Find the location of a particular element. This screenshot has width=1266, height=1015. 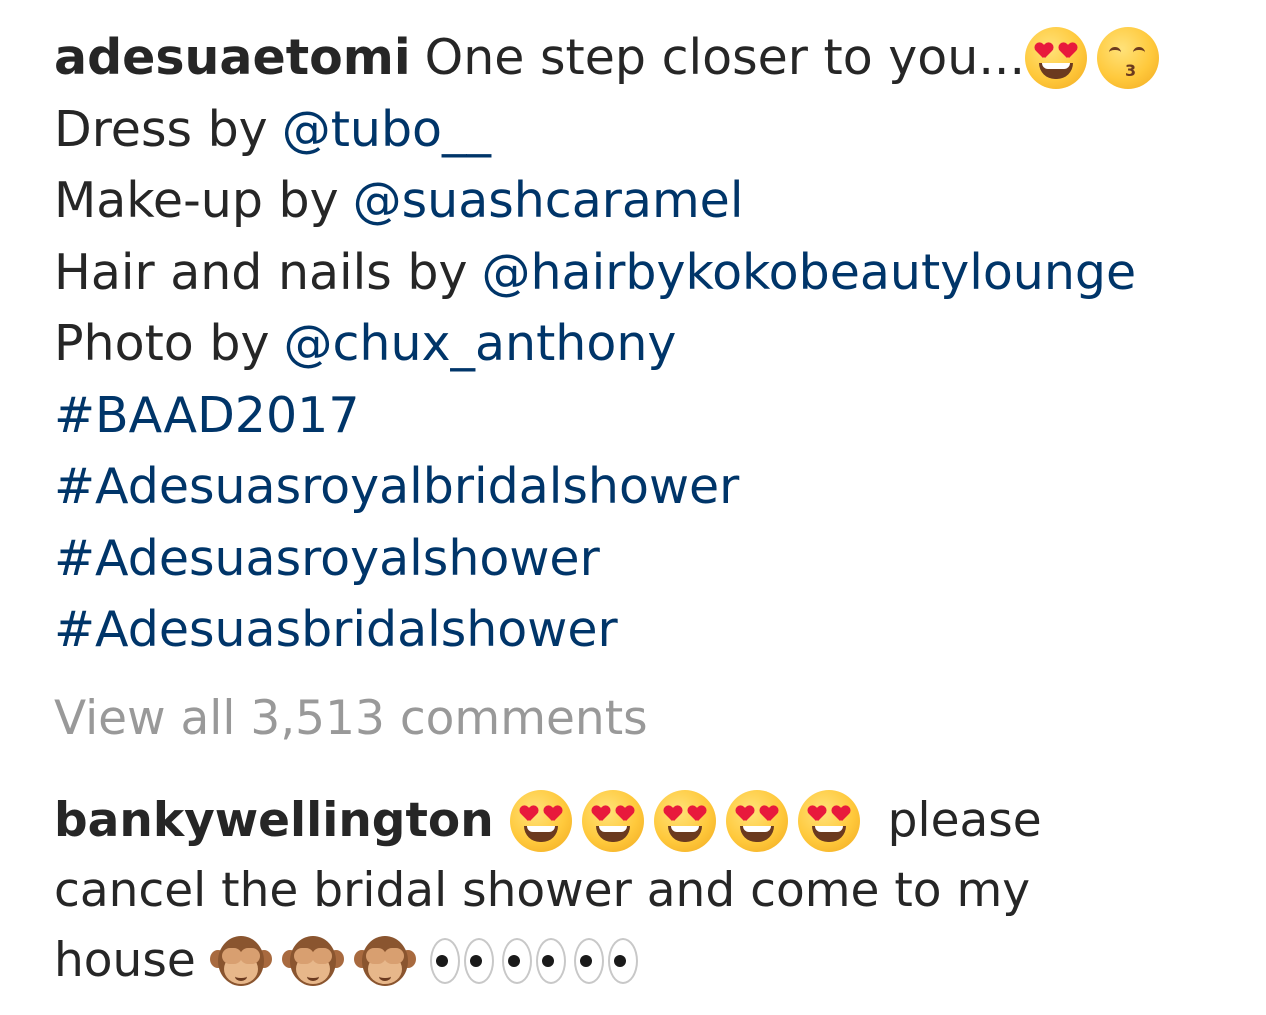

credit-prefix: Photo by is located at coordinates (162, 343).